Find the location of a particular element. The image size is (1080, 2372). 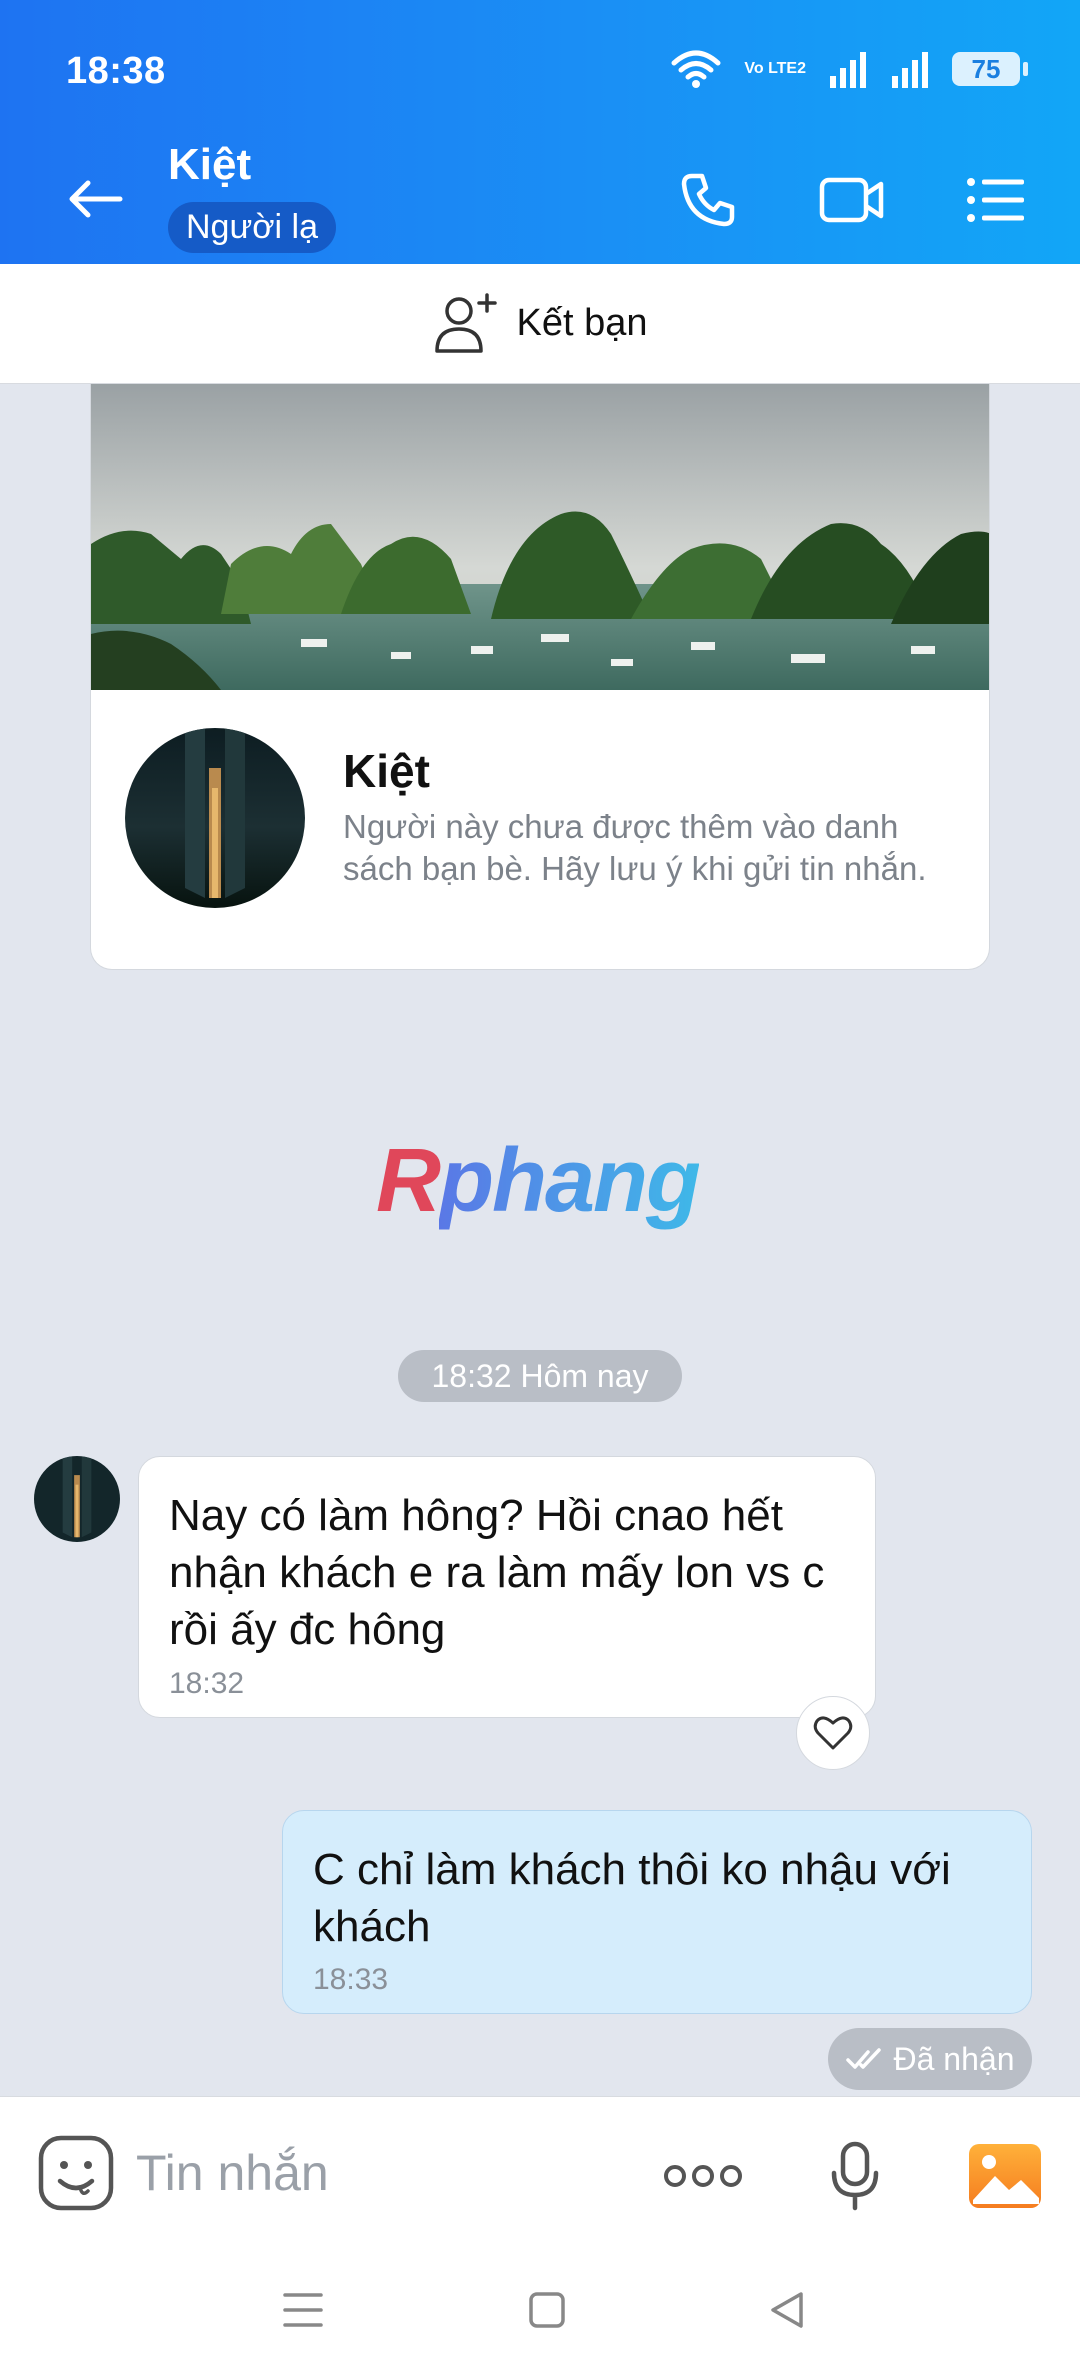

phone-icon is located at coordinates (708, 200).